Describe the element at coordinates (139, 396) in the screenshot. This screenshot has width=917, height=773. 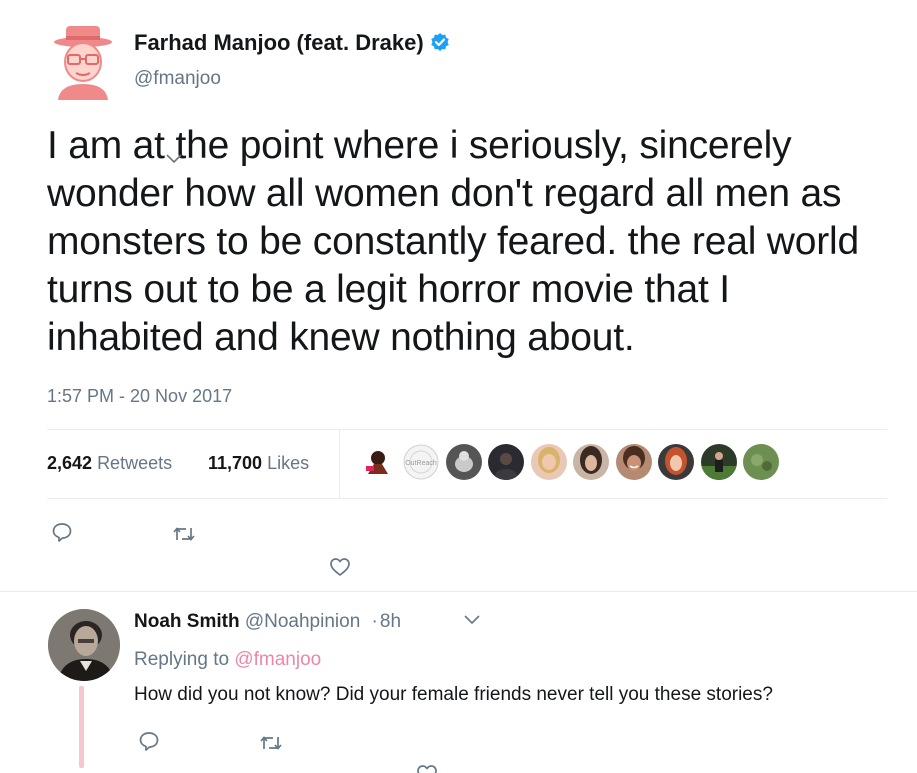
I see `tweet-timestamp: 1:57 PM - 20 Nov 2017` at that location.